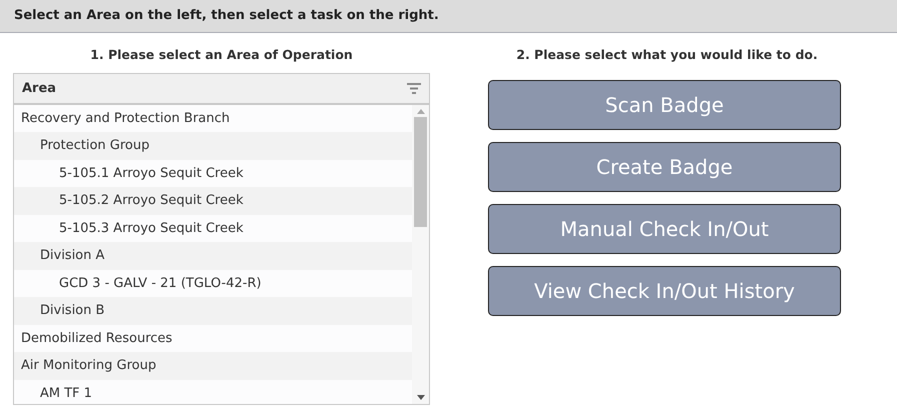 The height and width of the screenshot is (416, 897). What do you see at coordinates (213, 311) in the screenshot?
I see `tree-item: Division B` at bounding box center [213, 311].